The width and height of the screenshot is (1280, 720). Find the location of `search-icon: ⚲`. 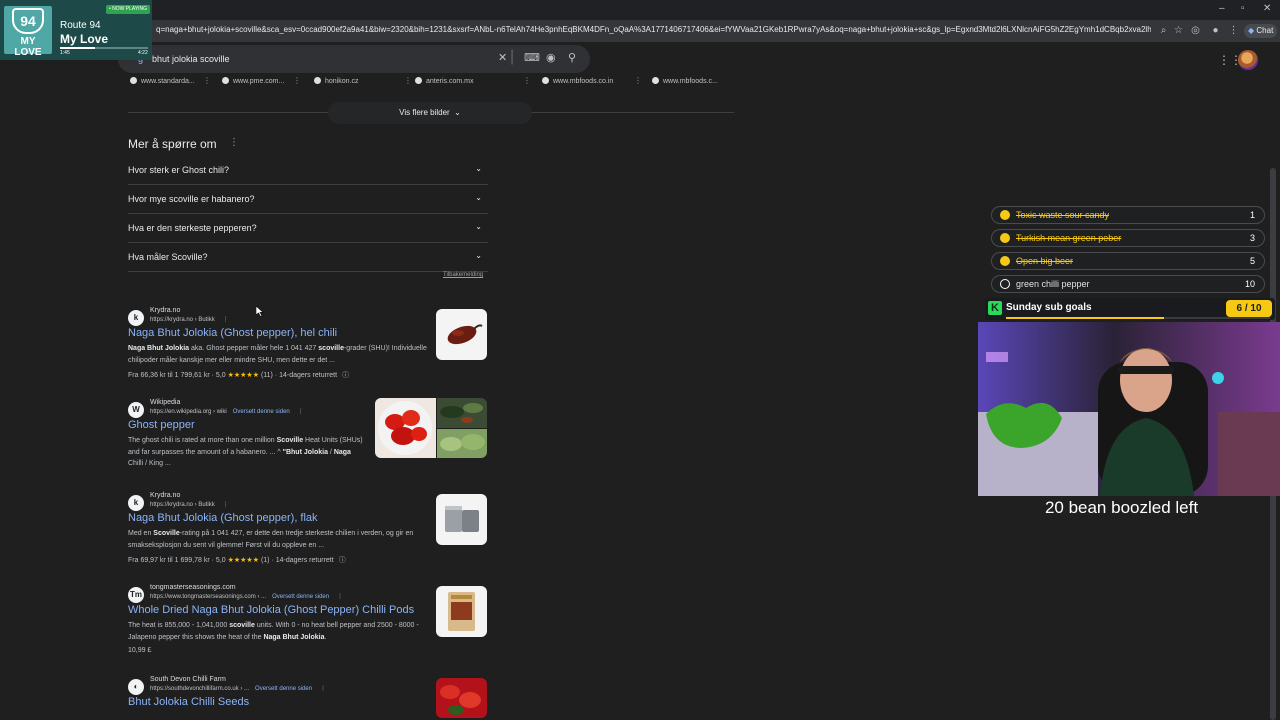

search-icon: ⚲ is located at coordinates (572, 58).